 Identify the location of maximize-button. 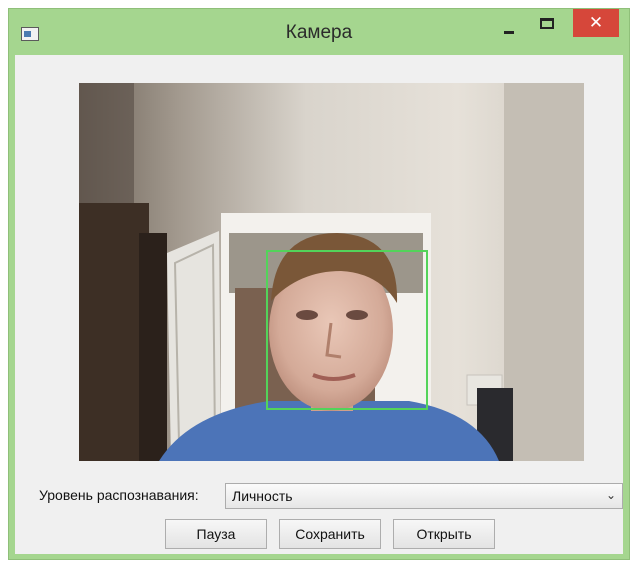
(547, 23).